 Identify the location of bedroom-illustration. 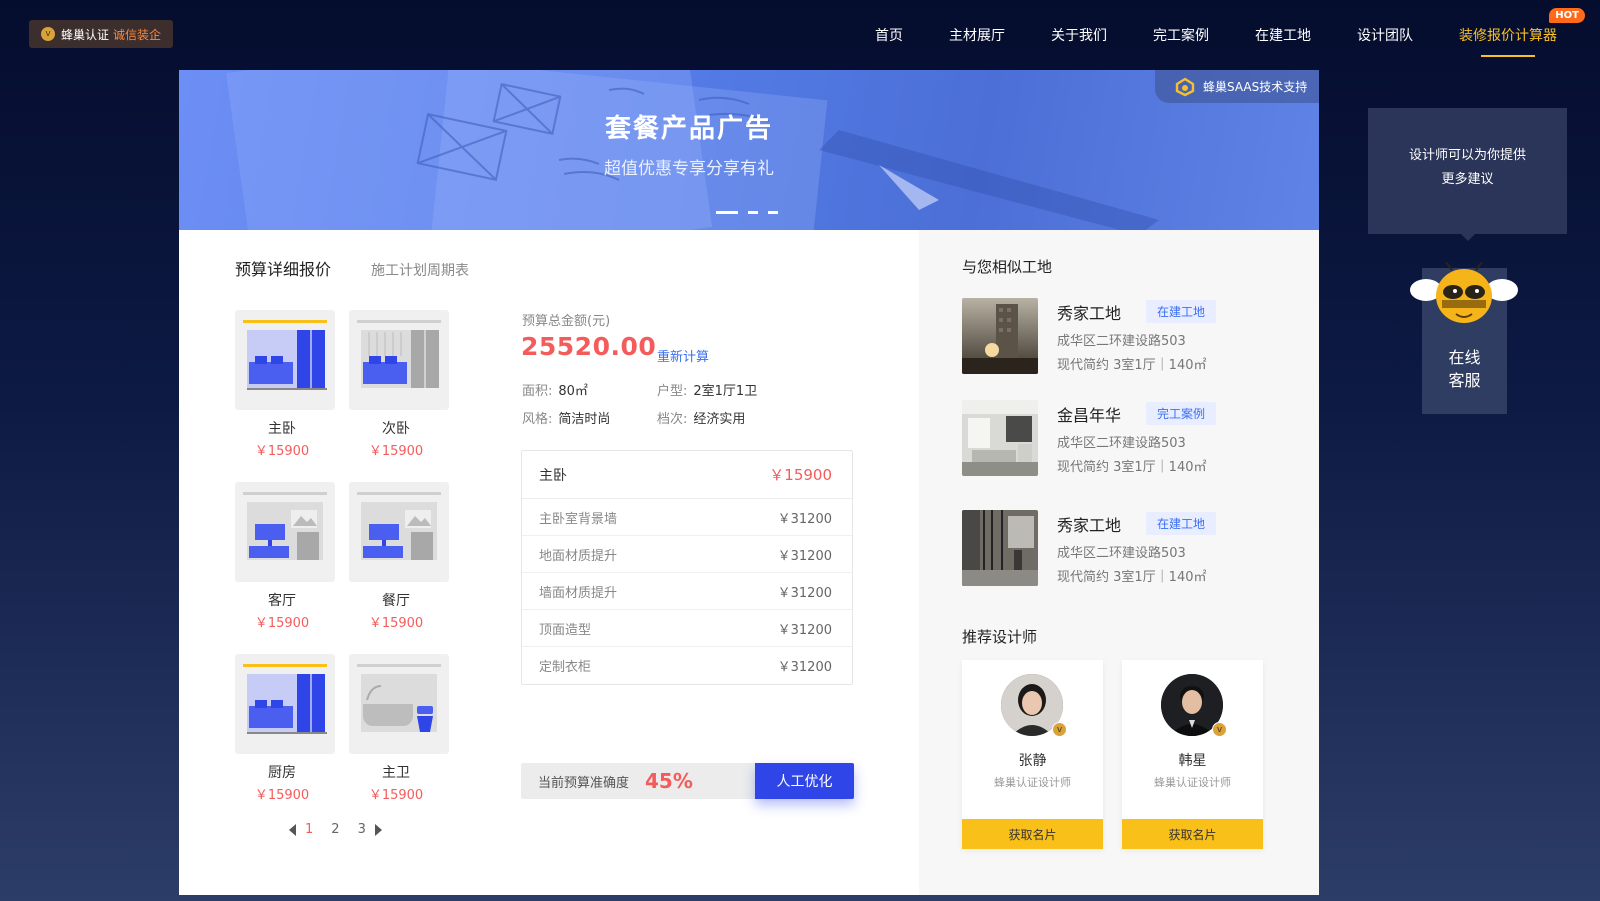
(285, 360).